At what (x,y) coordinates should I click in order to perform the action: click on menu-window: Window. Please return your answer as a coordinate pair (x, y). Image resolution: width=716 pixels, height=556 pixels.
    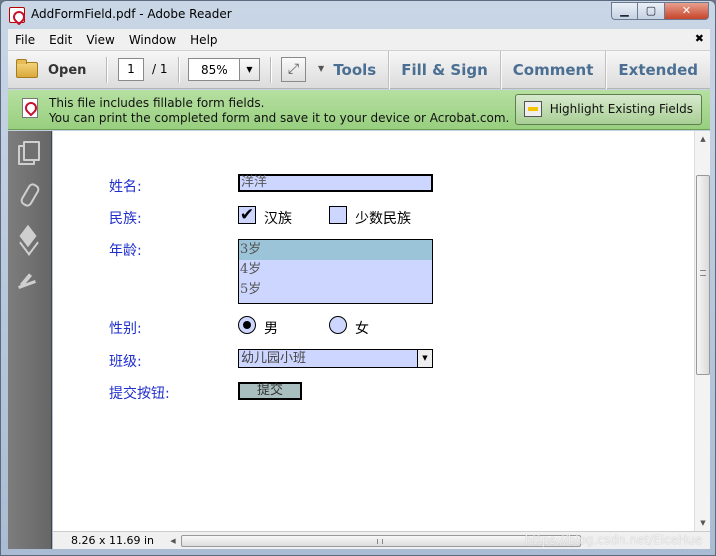
    Looking at the image, I should click on (152, 40).